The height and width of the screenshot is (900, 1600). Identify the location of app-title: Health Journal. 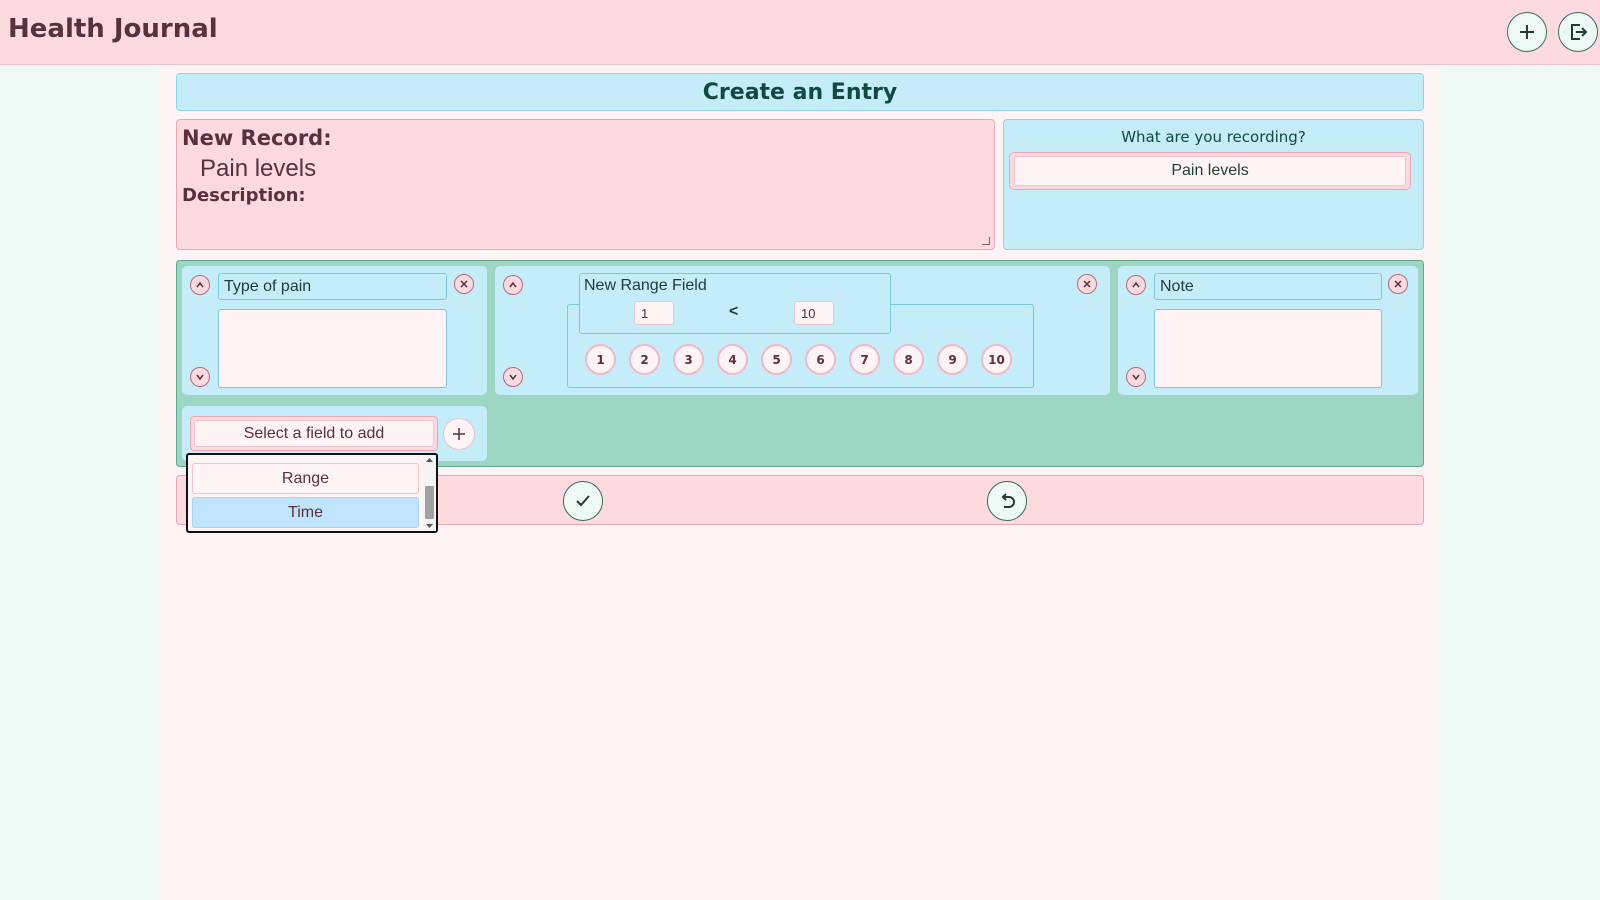
(113, 29).